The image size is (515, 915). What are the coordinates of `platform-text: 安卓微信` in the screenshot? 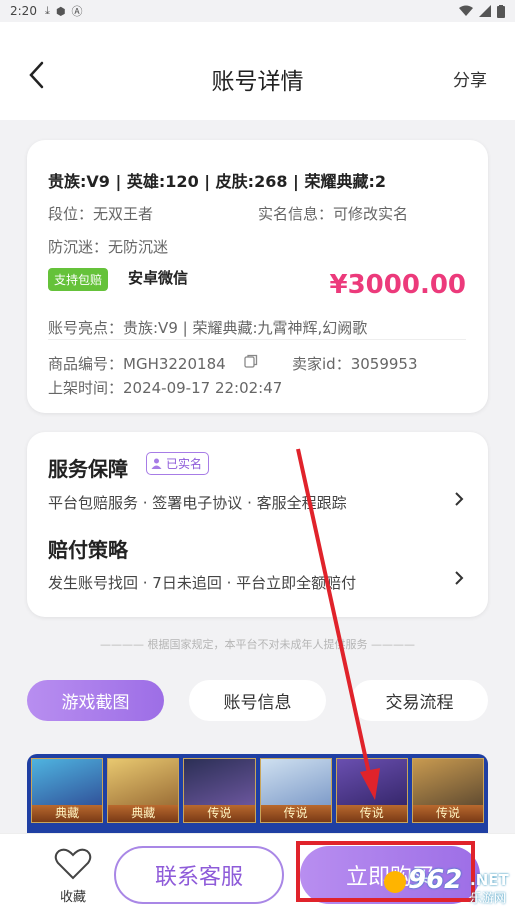 It's located at (158, 278).